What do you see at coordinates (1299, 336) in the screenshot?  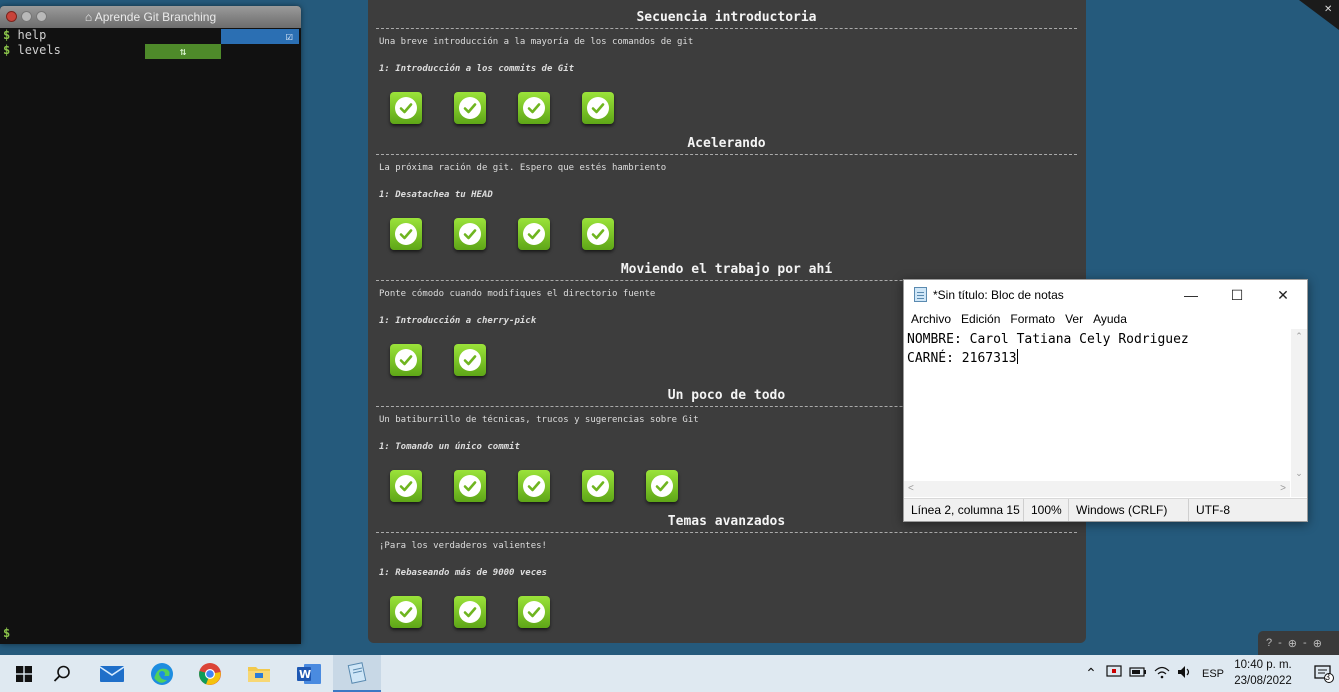 I see `scroll-up-icon: ⌃` at bounding box center [1299, 336].